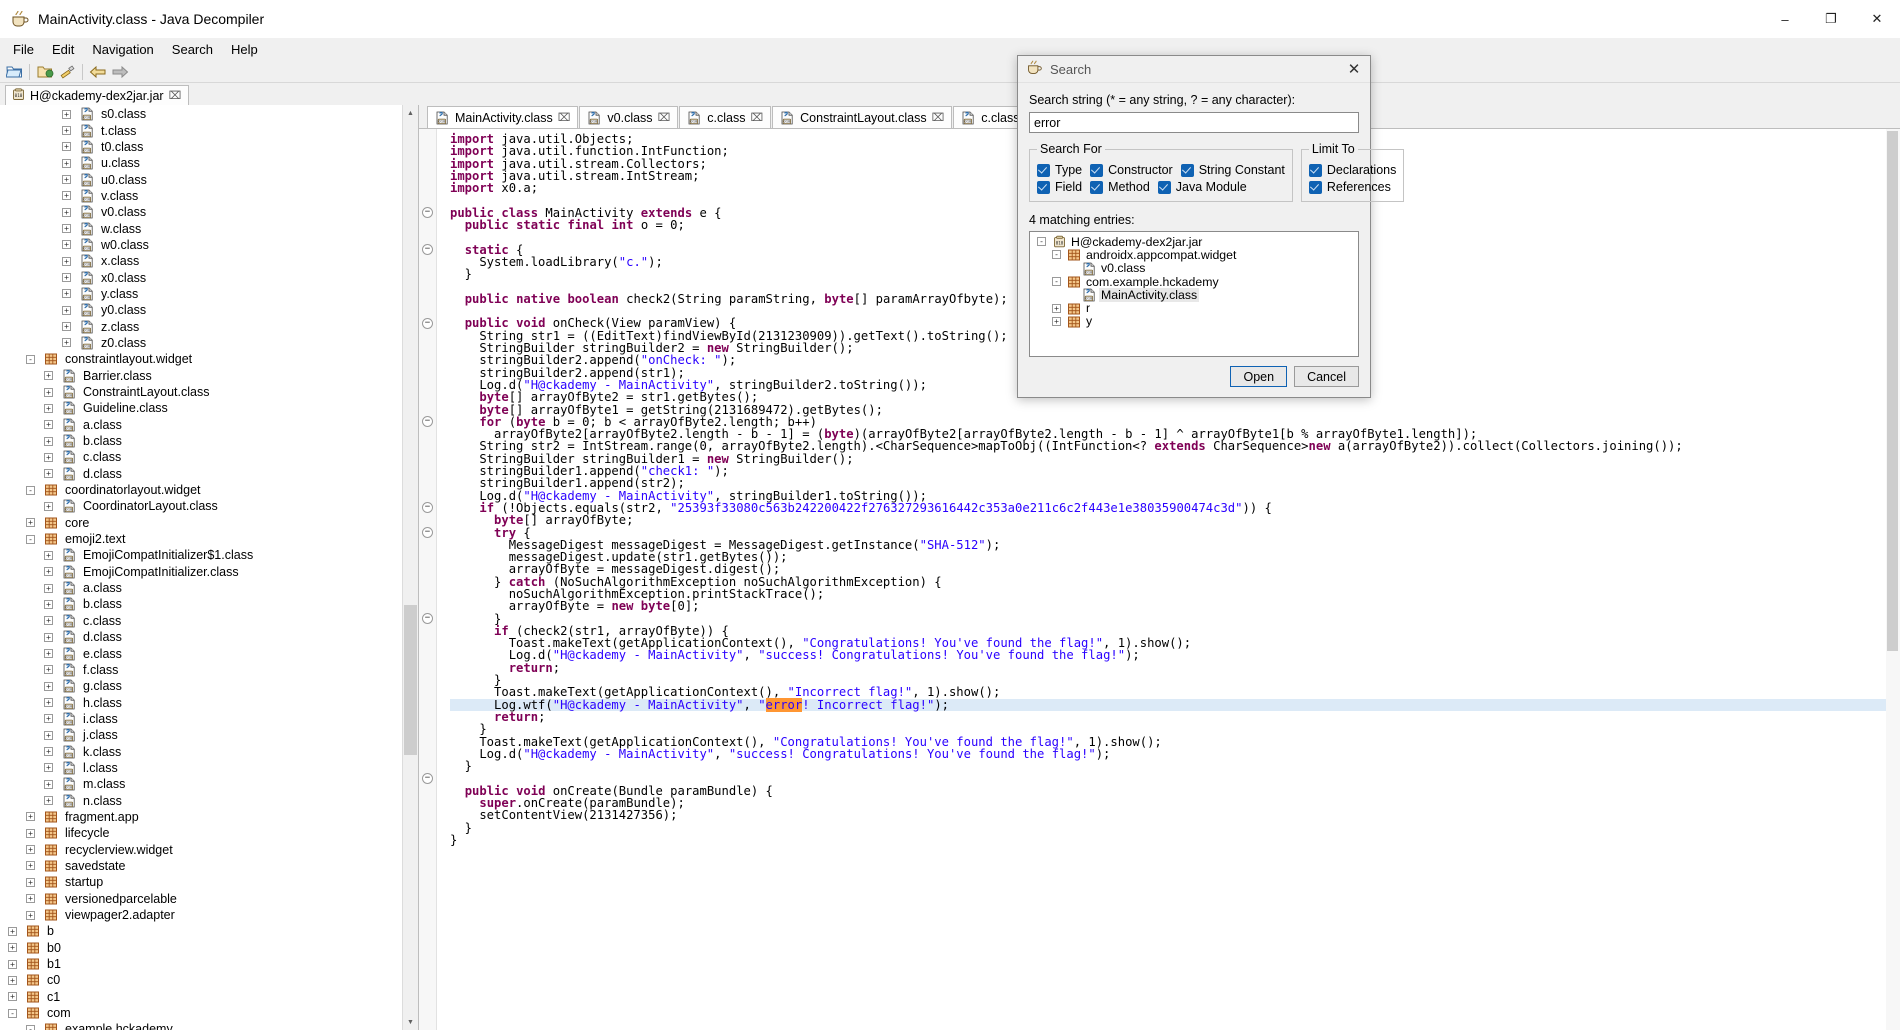 This screenshot has width=1900, height=1030. What do you see at coordinates (98, 72) in the screenshot?
I see `back-arrow-icon` at bounding box center [98, 72].